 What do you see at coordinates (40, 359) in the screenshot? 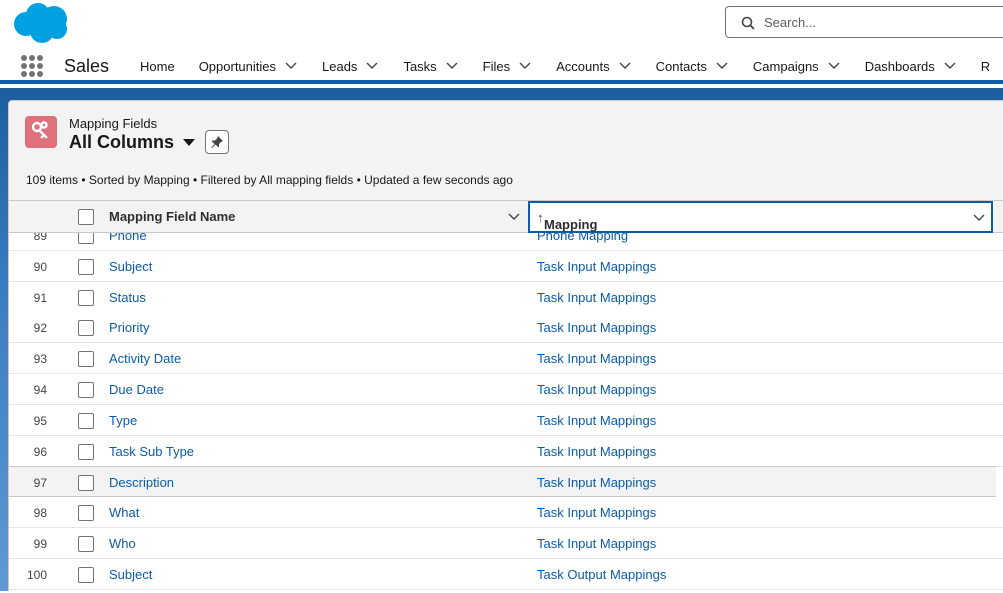
I see `row-number: 93` at bounding box center [40, 359].